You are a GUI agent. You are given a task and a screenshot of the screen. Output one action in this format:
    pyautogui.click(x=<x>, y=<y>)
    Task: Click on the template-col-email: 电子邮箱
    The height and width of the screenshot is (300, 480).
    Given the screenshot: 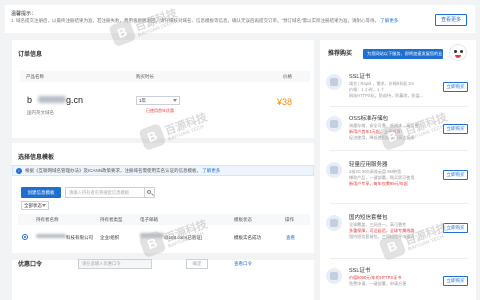 What is the action you would take?
    pyautogui.click(x=149, y=219)
    